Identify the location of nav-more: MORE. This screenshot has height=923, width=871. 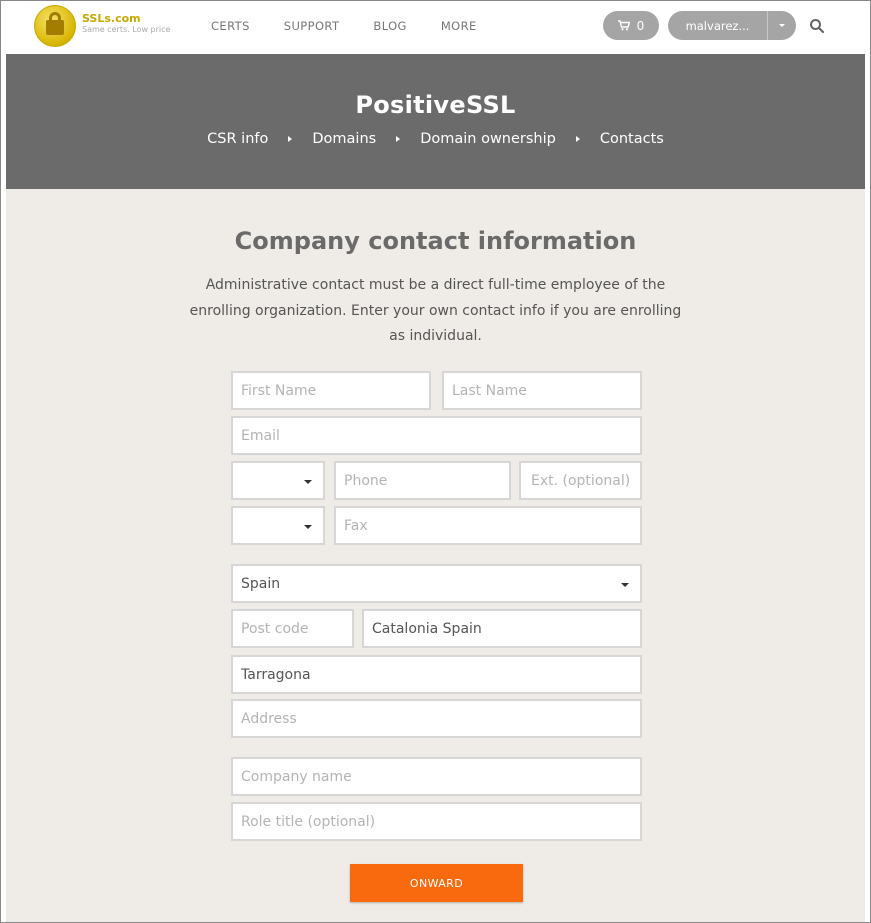
(459, 26).